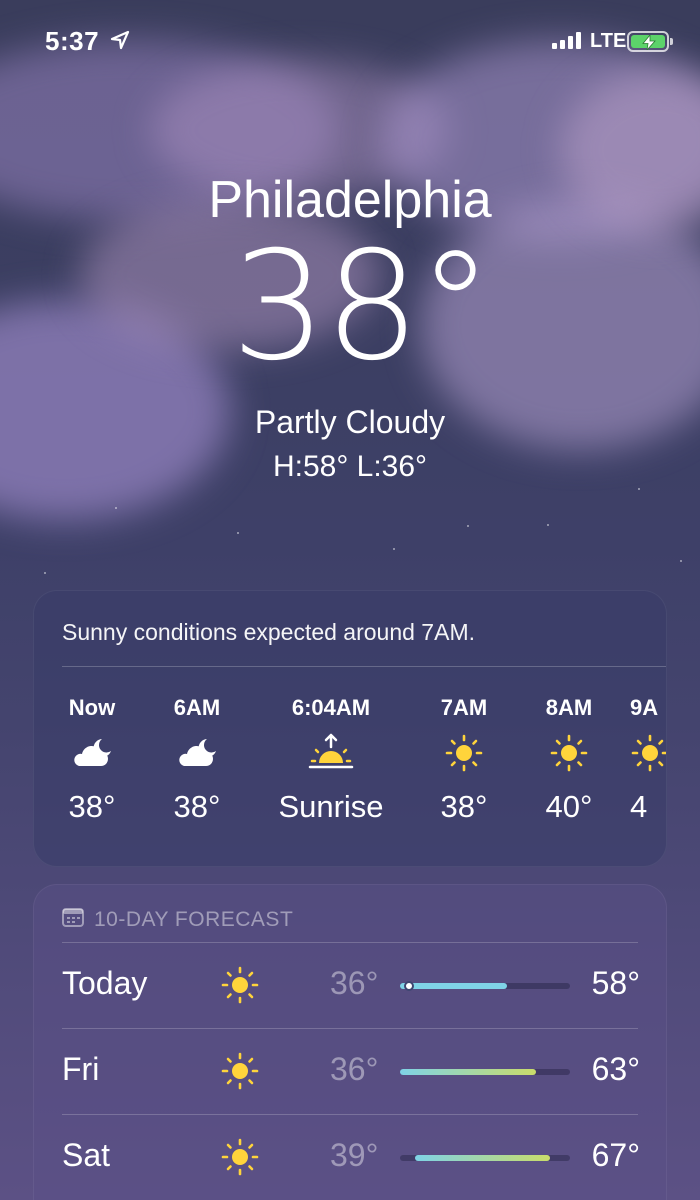  Describe the element at coordinates (72, 41) in the screenshot. I see `clock-time: 5:37` at that location.